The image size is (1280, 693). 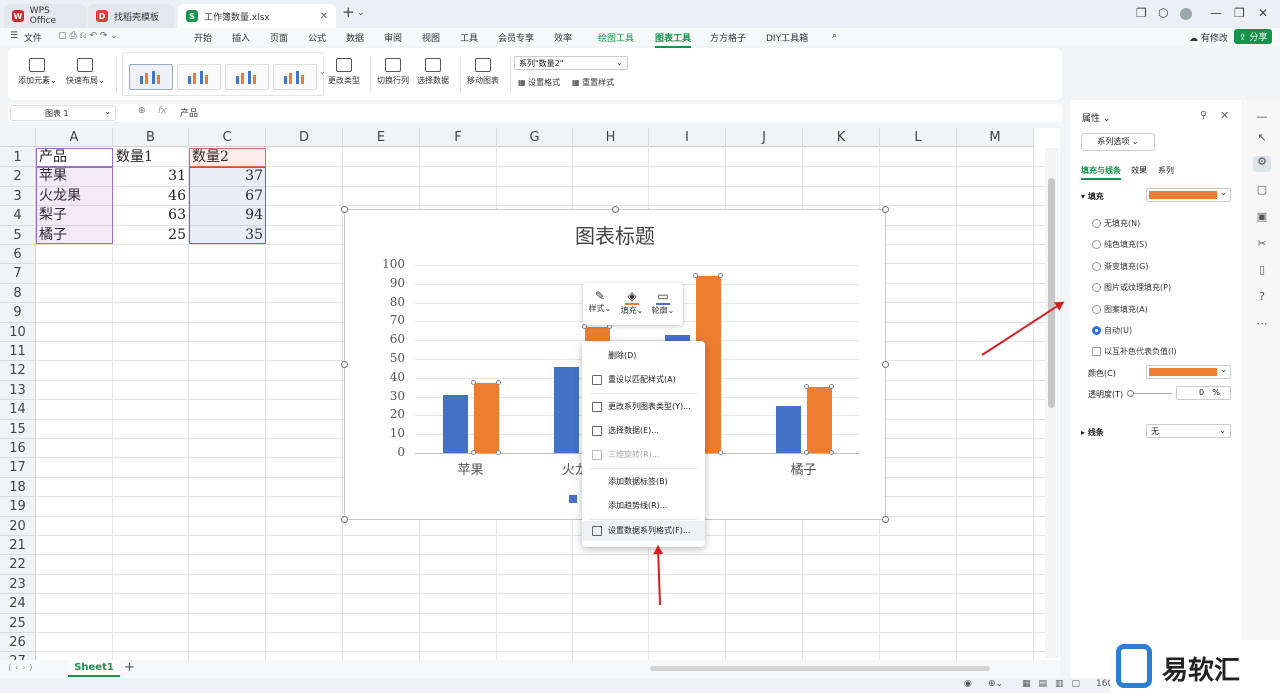 What do you see at coordinates (129, 667) in the screenshot?
I see `add-sheet-button: +` at bounding box center [129, 667].